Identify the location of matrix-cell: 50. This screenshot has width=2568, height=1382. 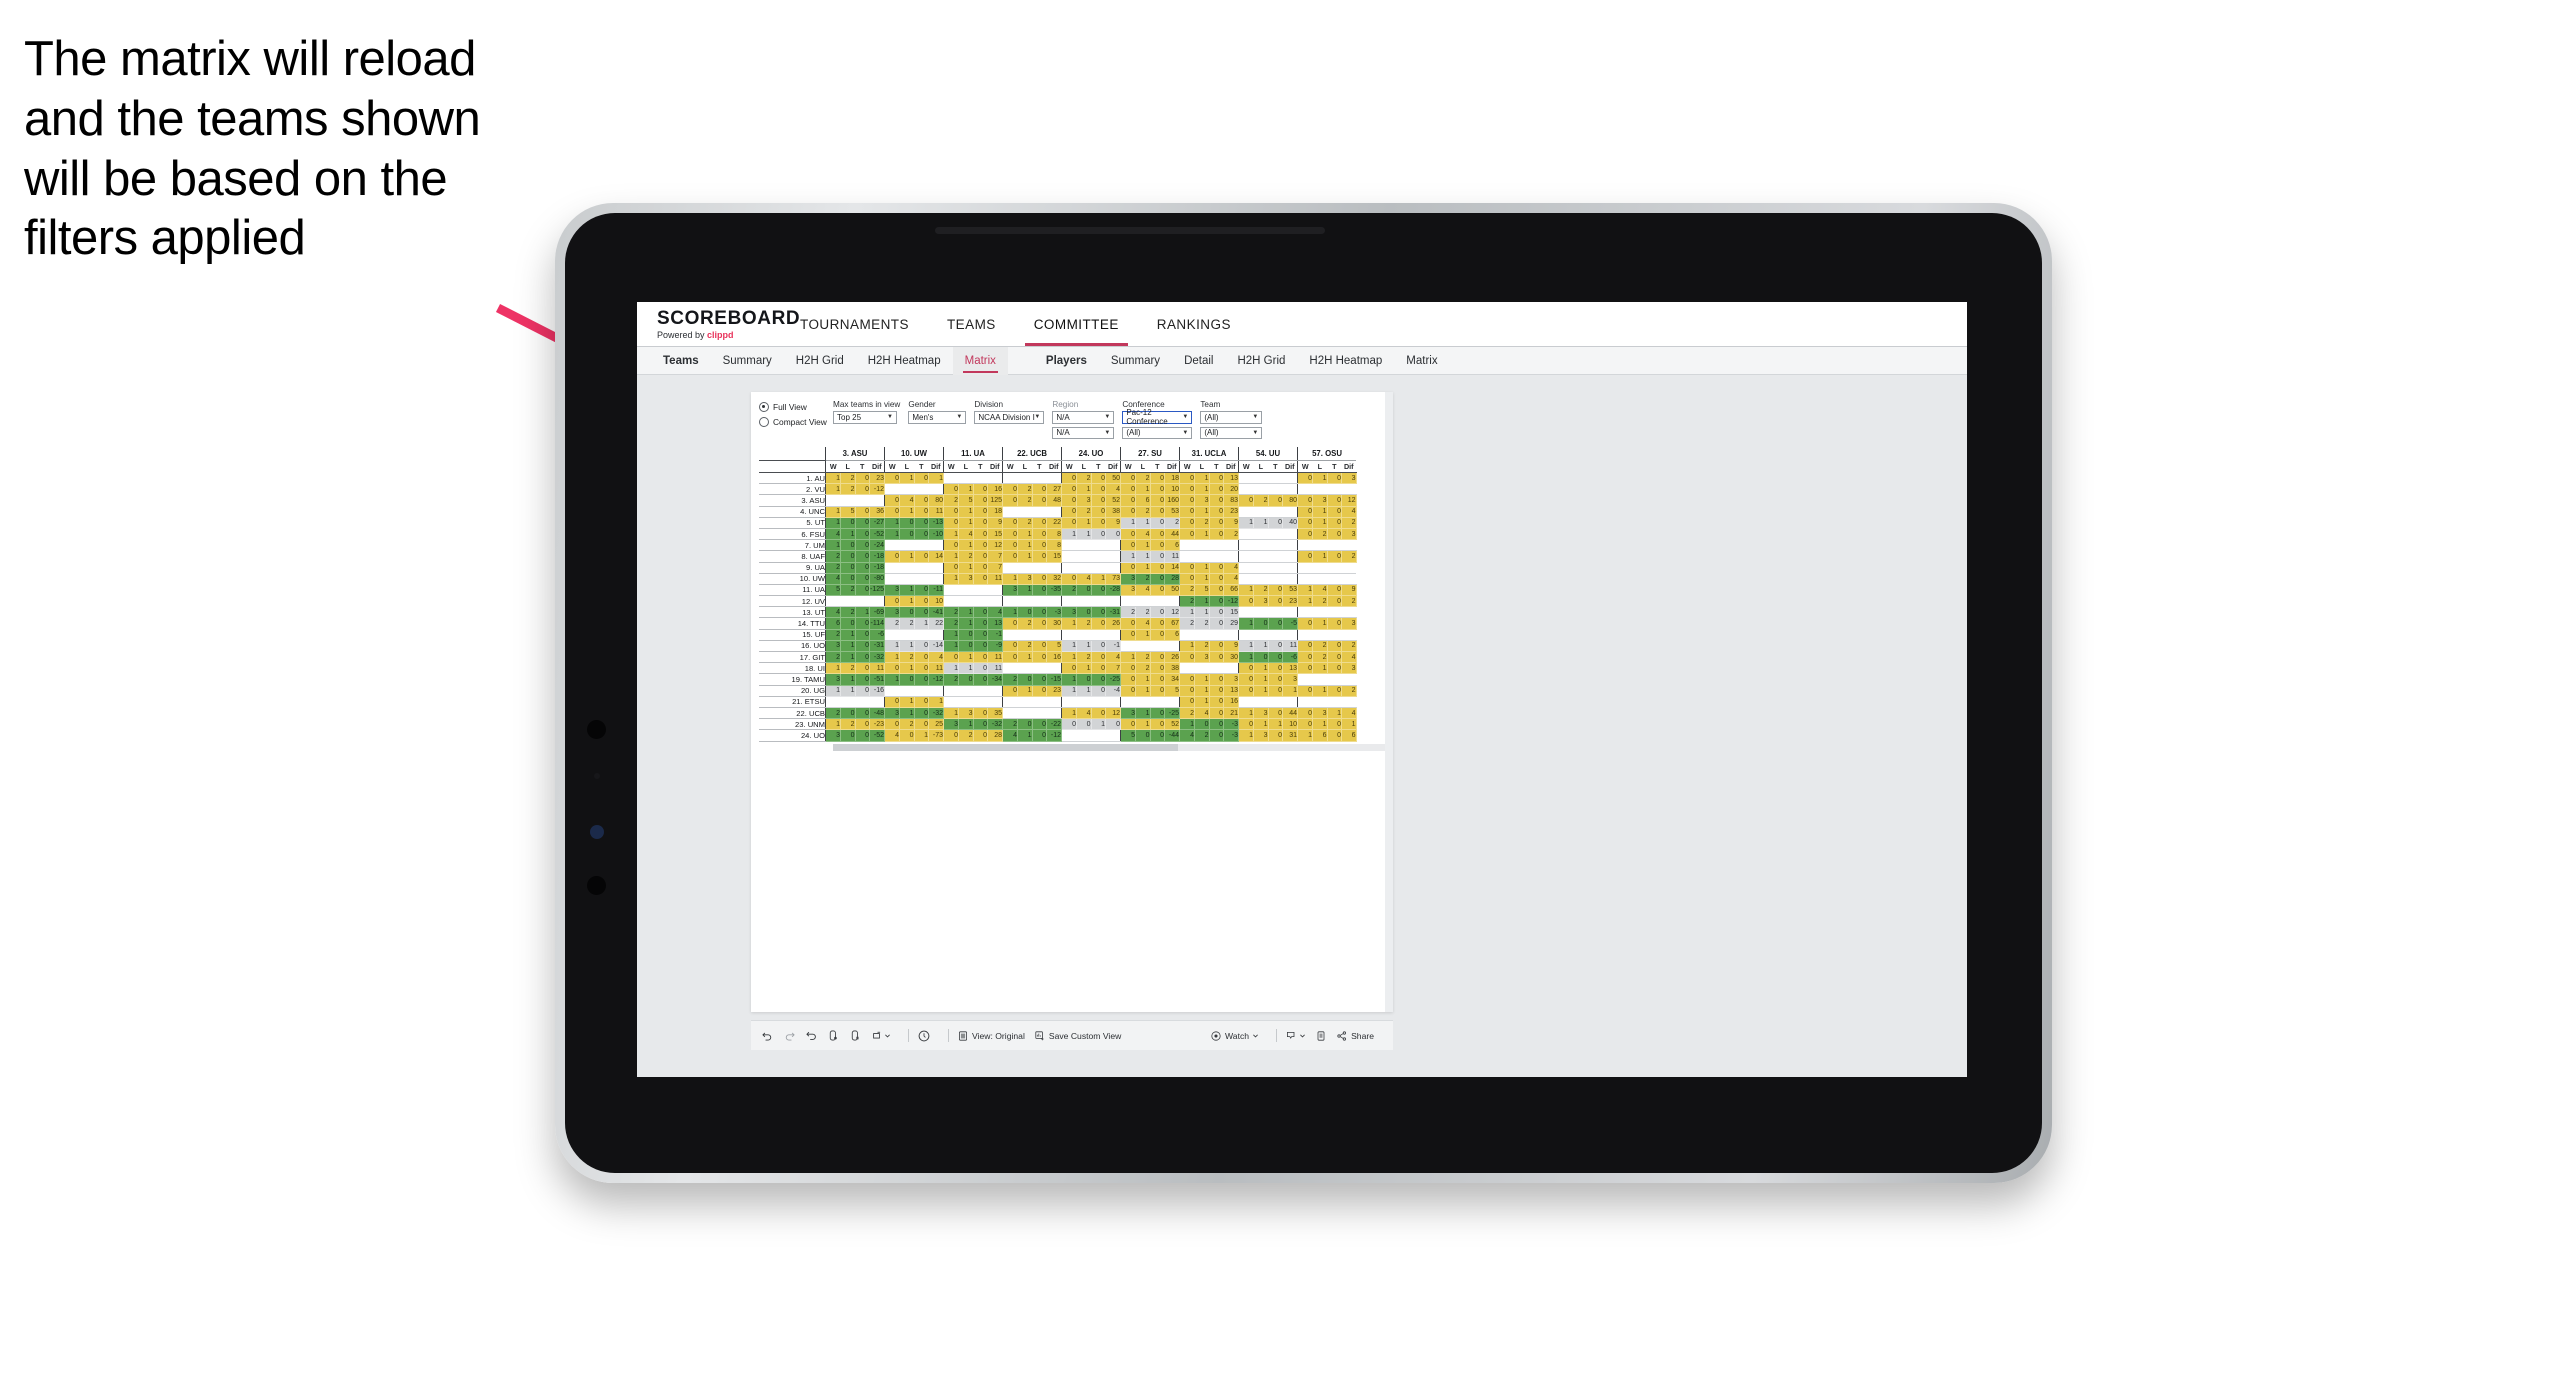
(1172, 590).